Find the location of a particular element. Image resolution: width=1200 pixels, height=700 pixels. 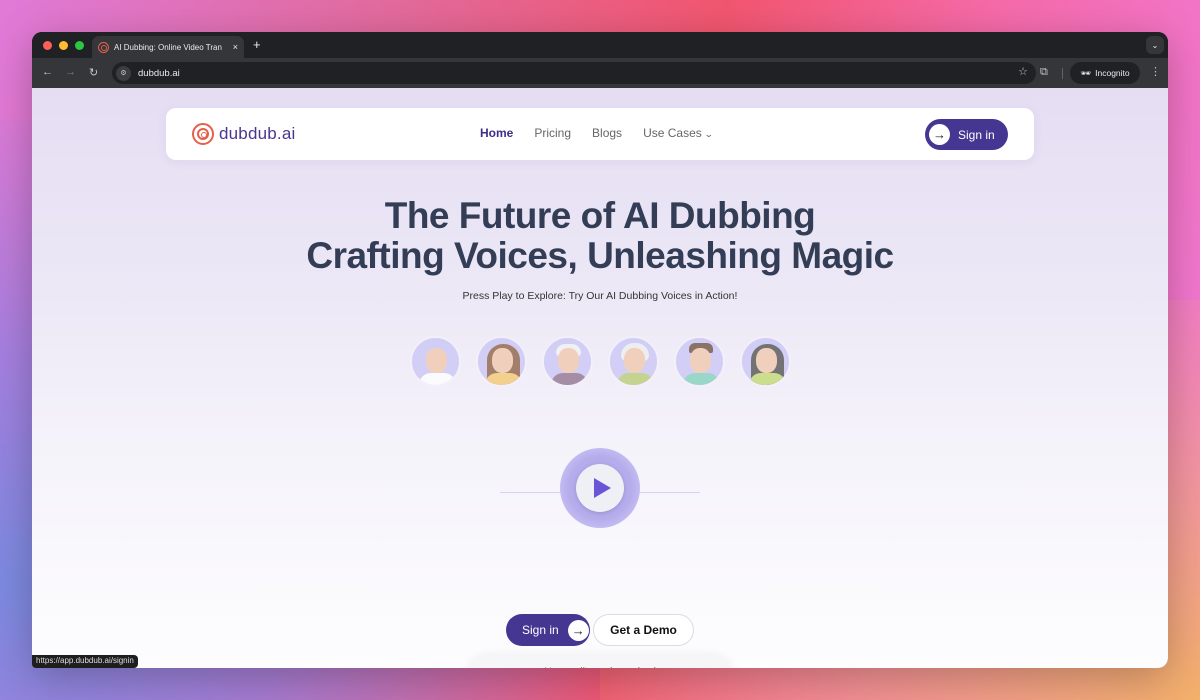

bookmark-star-icon: ☆ is located at coordinates (1023, 71).